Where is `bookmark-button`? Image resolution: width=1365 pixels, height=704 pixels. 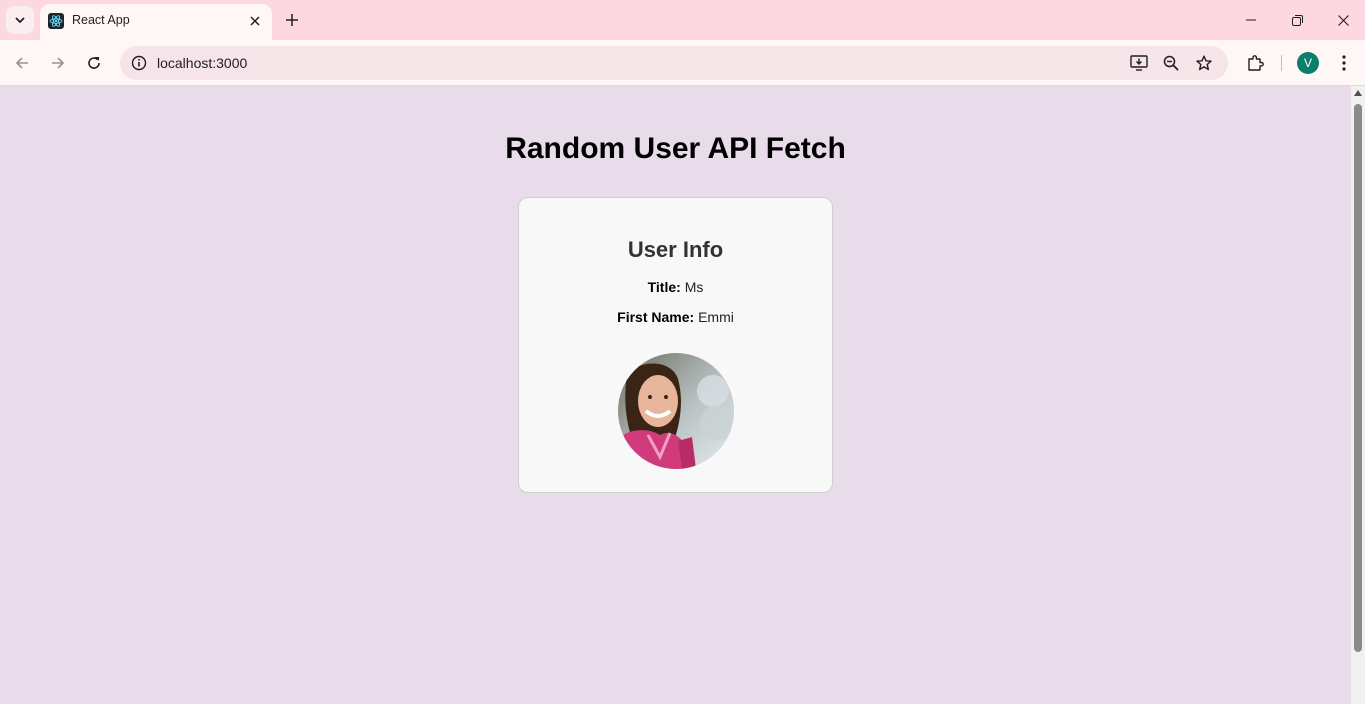 bookmark-button is located at coordinates (1204, 63).